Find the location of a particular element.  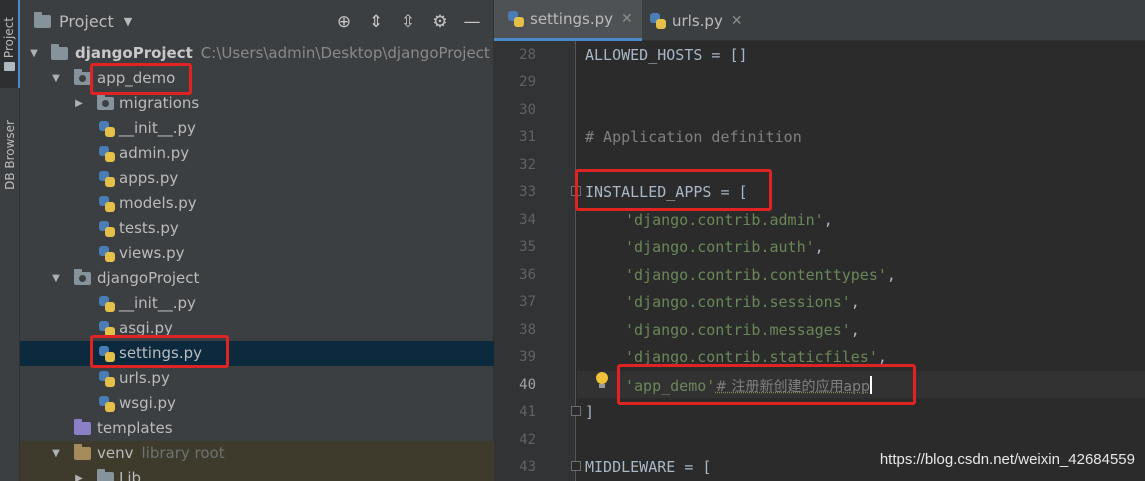

tree-item-file: tests.py is located at coordinates (257, 228).